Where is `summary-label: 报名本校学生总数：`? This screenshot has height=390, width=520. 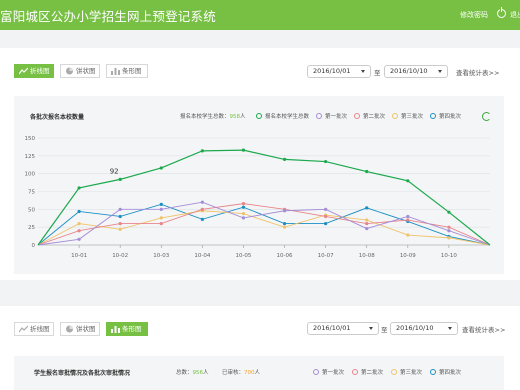
summary-label: 报名本校学生总数： is located at coordinates (205, 117).